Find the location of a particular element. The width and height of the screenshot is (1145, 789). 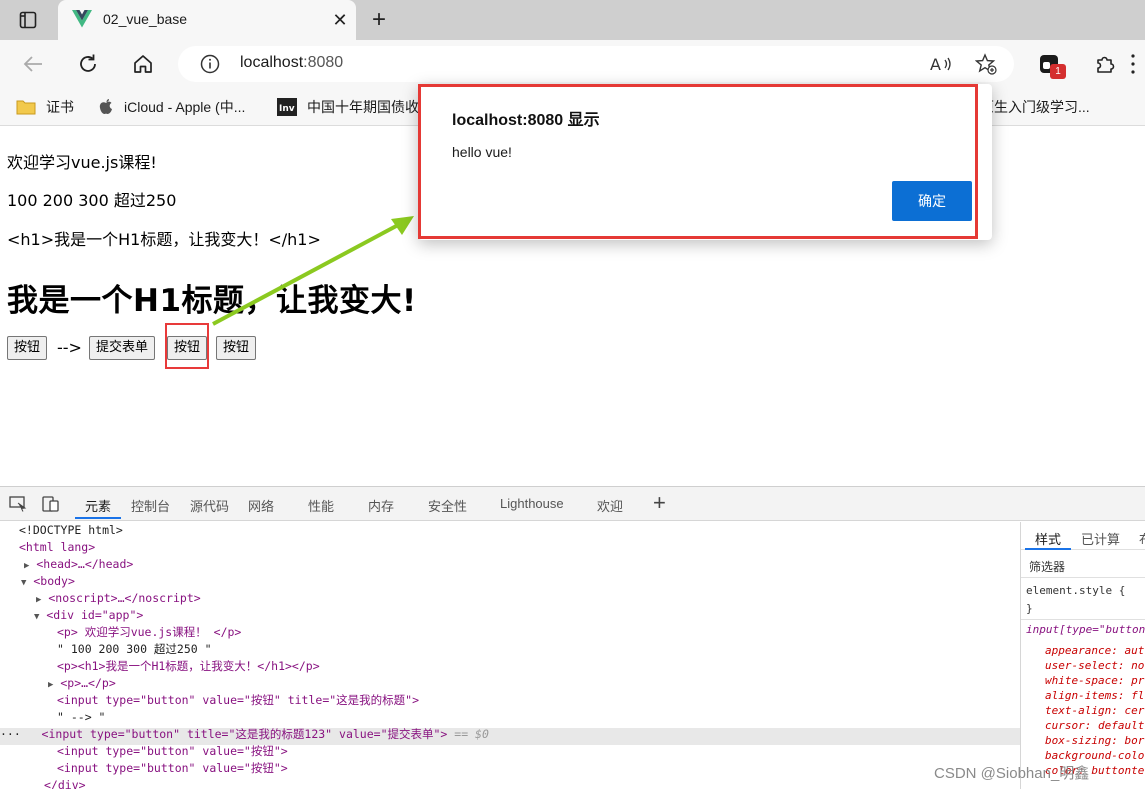

tab-title: 02_vue_base is located at coordinates (145, 19).